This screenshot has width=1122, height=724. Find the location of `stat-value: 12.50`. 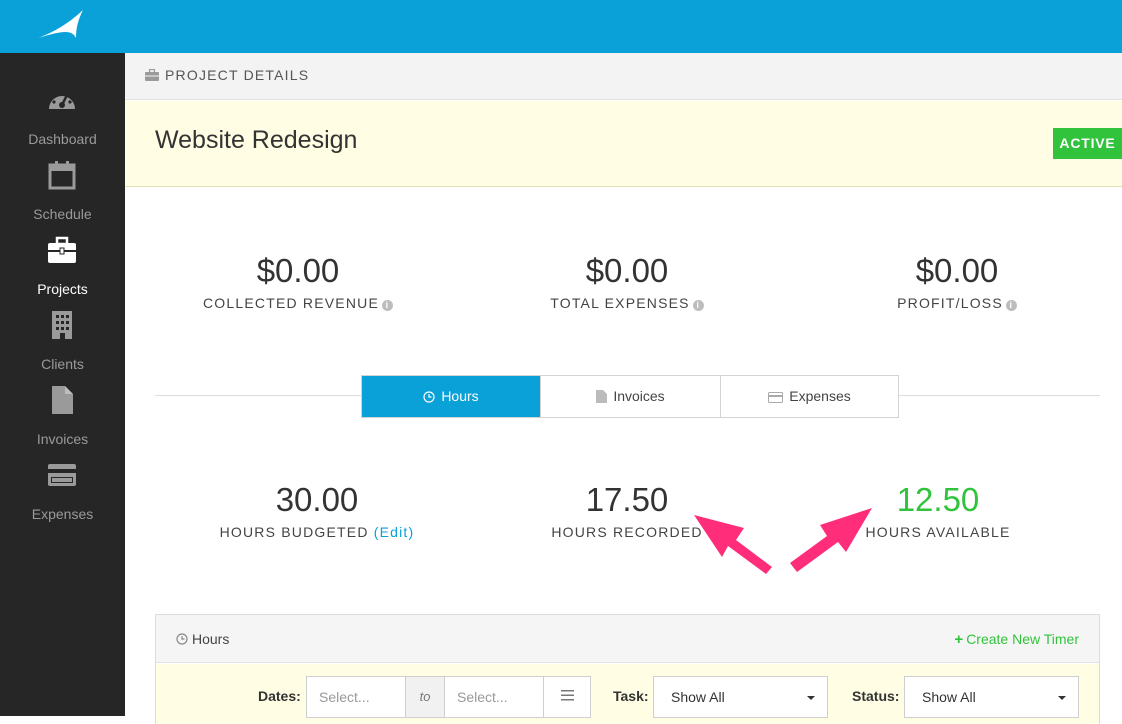

stat-value: 12.50 is located at coordinates (938, 499).